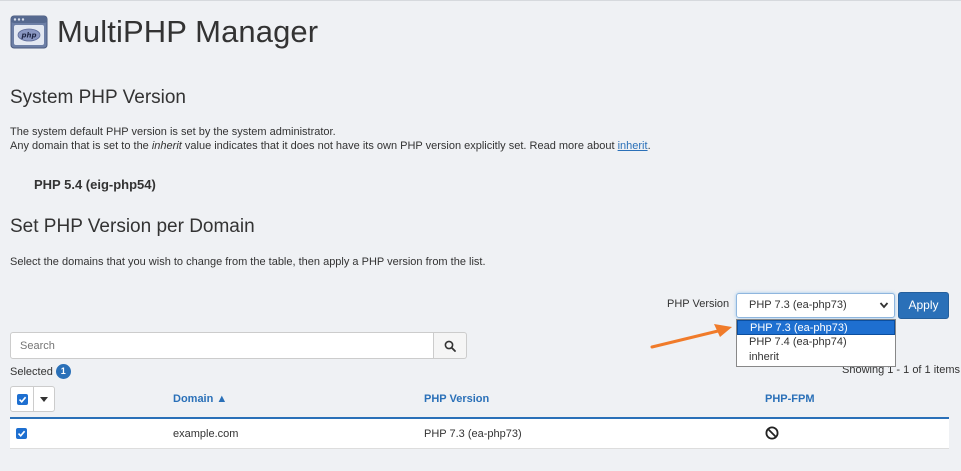  Describe the element at coordinates (790, 399) in the screenshot. I see `column-php-fpm: PHP-FPM` at that location.